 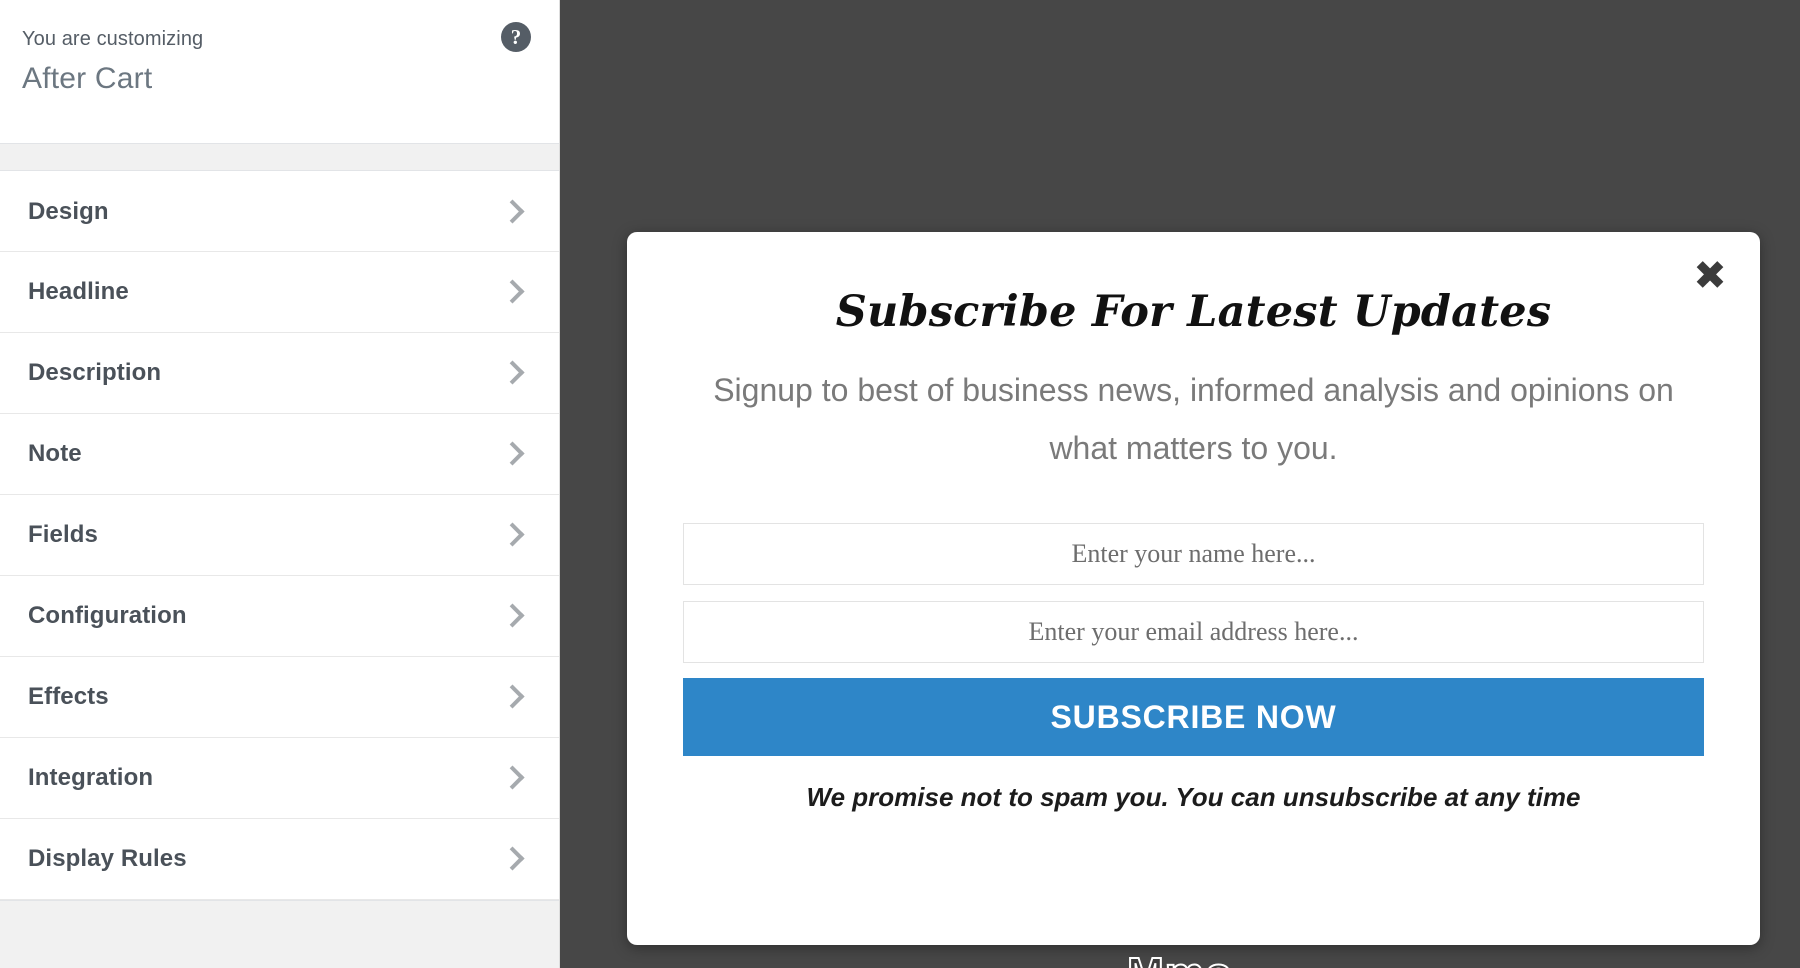 I want to click on sidebar-item-effects: Effects, so click(x=279, y=697).